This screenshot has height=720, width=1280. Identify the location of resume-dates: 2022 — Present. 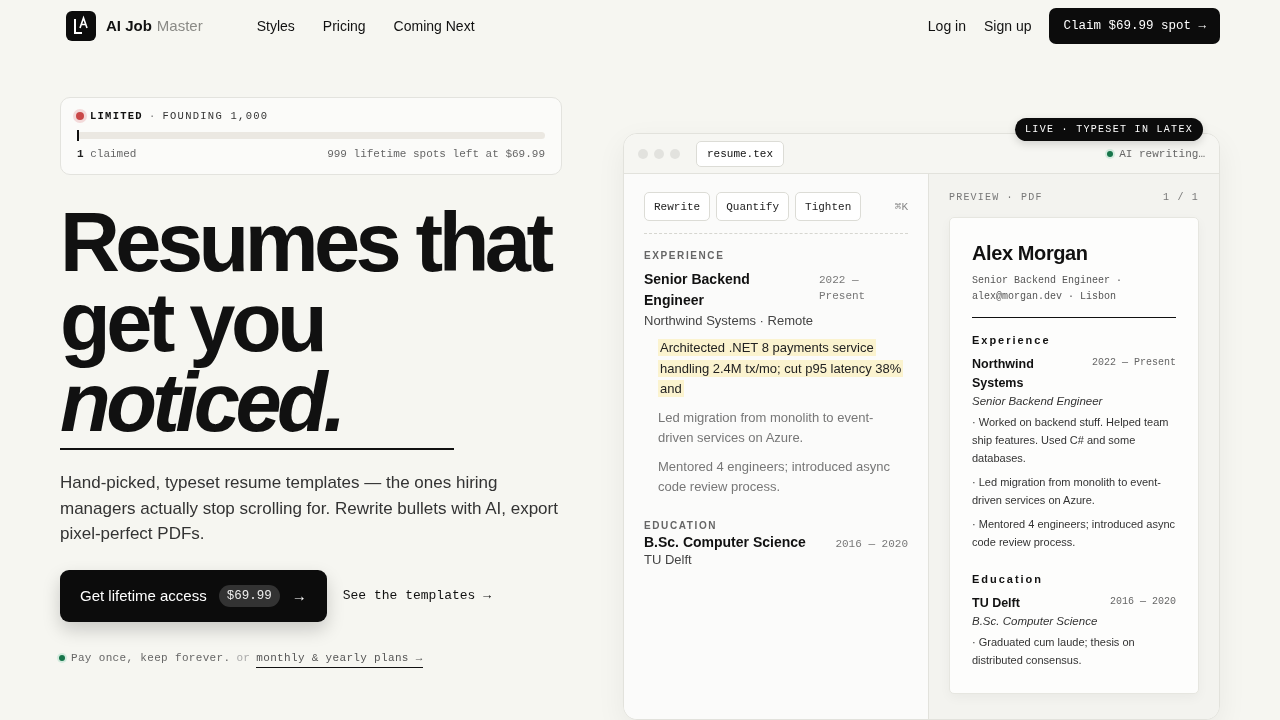
(1134, 363).